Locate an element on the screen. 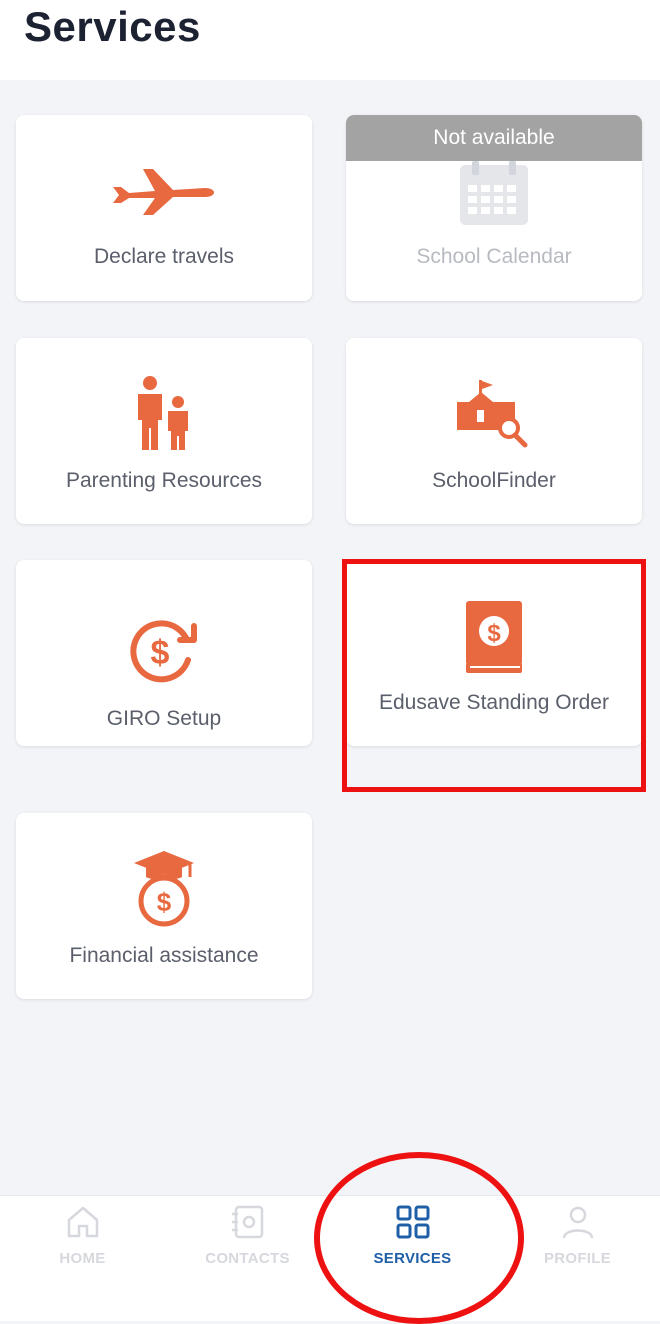  nav-label: CONTACTS is located at coordinates (247, 1258).